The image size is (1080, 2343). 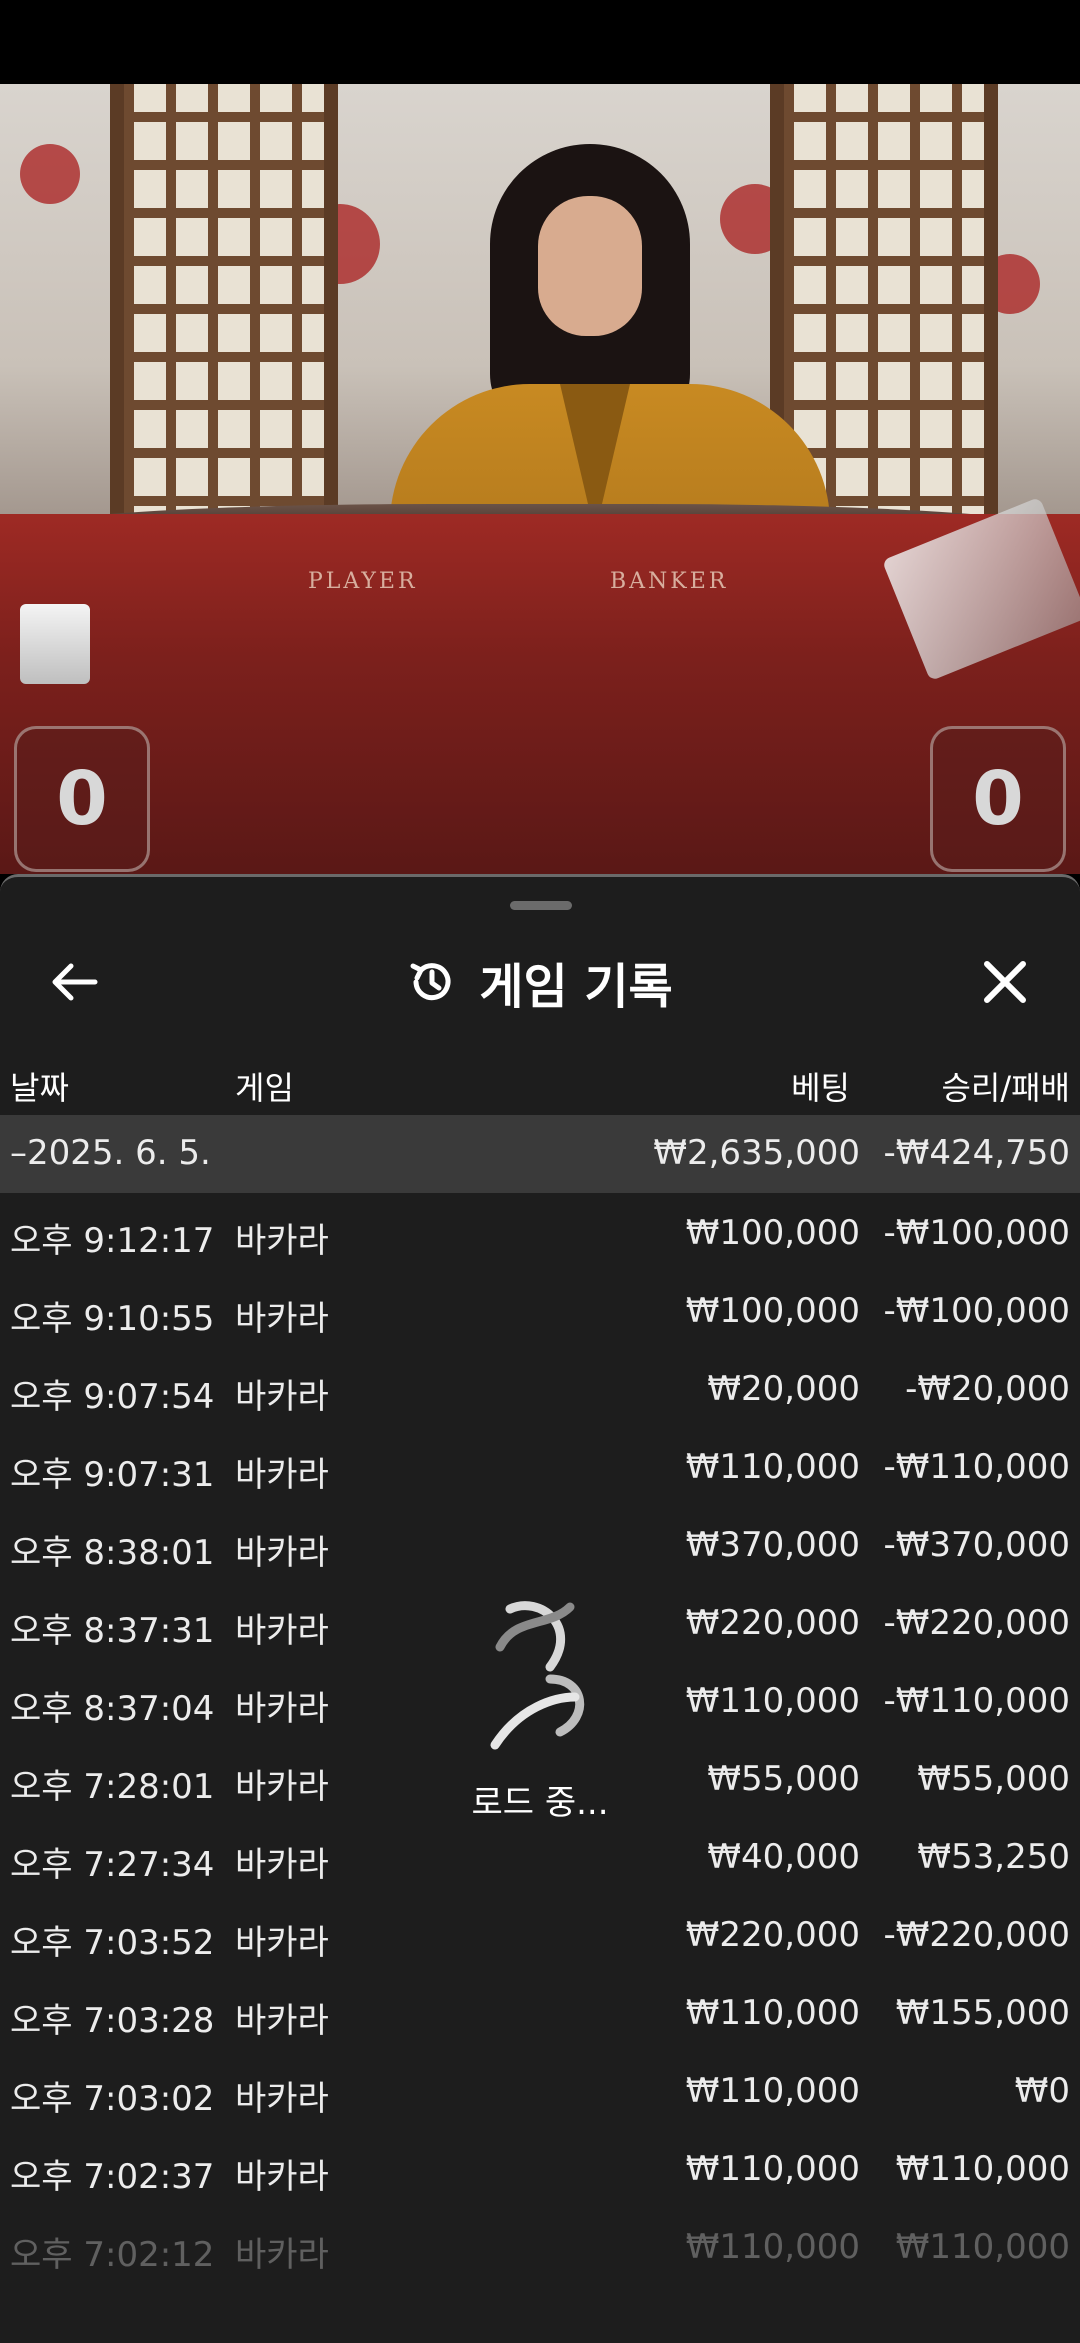 I want to click on dealer-face, so click(x=590, y=266).